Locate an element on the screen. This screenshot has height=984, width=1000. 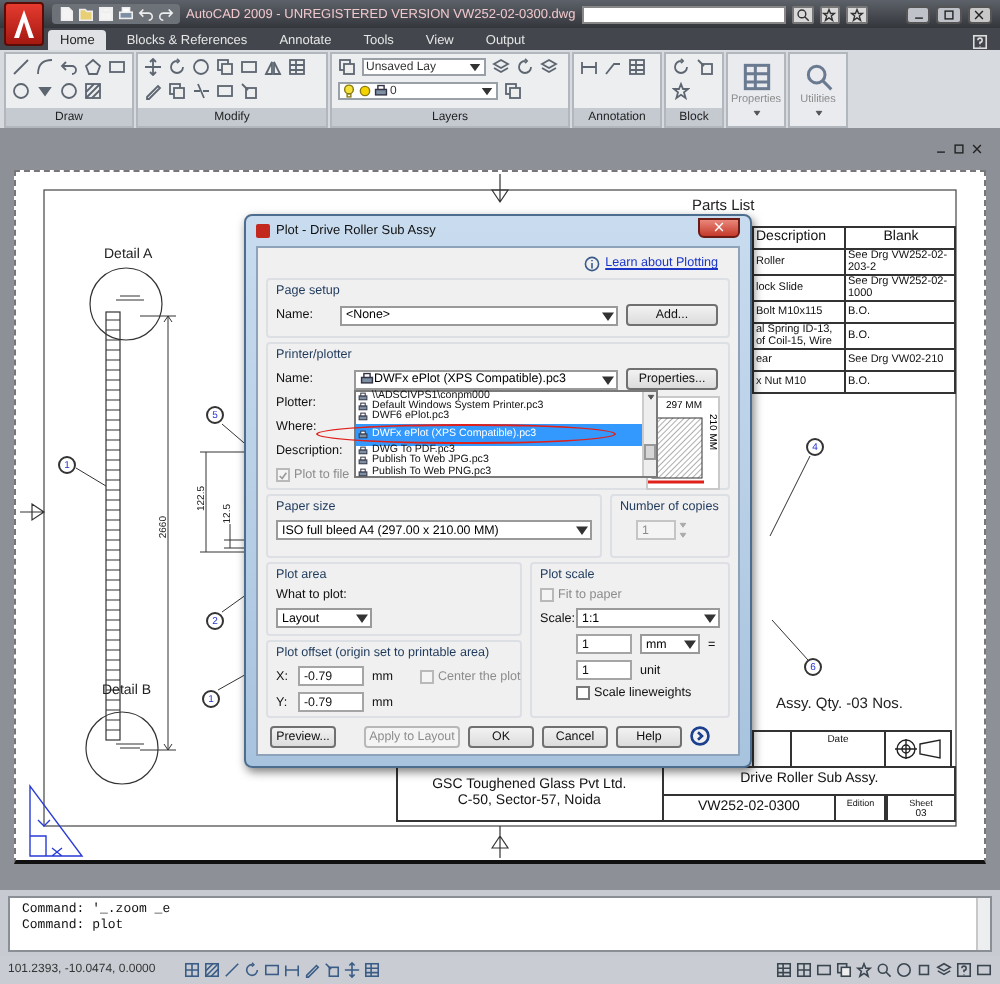
checkbox is located at coordinates (583, 693).